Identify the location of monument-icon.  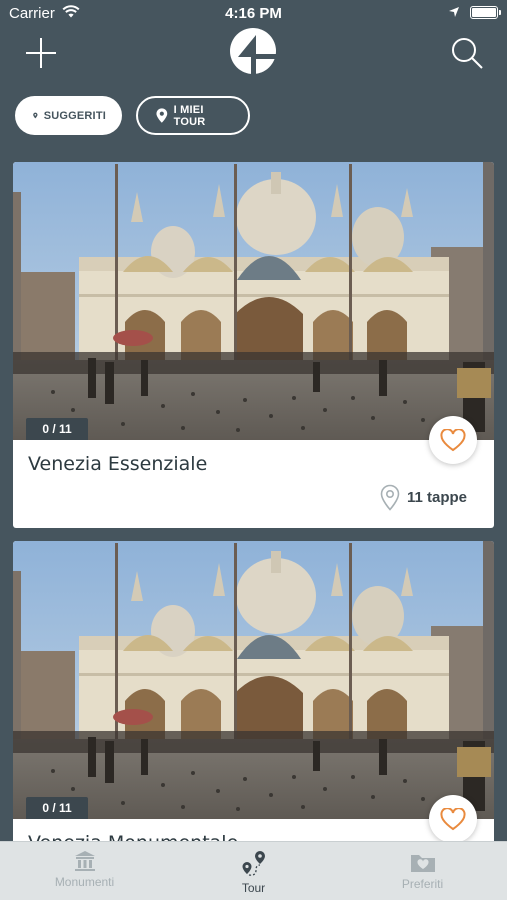
(84, 861).